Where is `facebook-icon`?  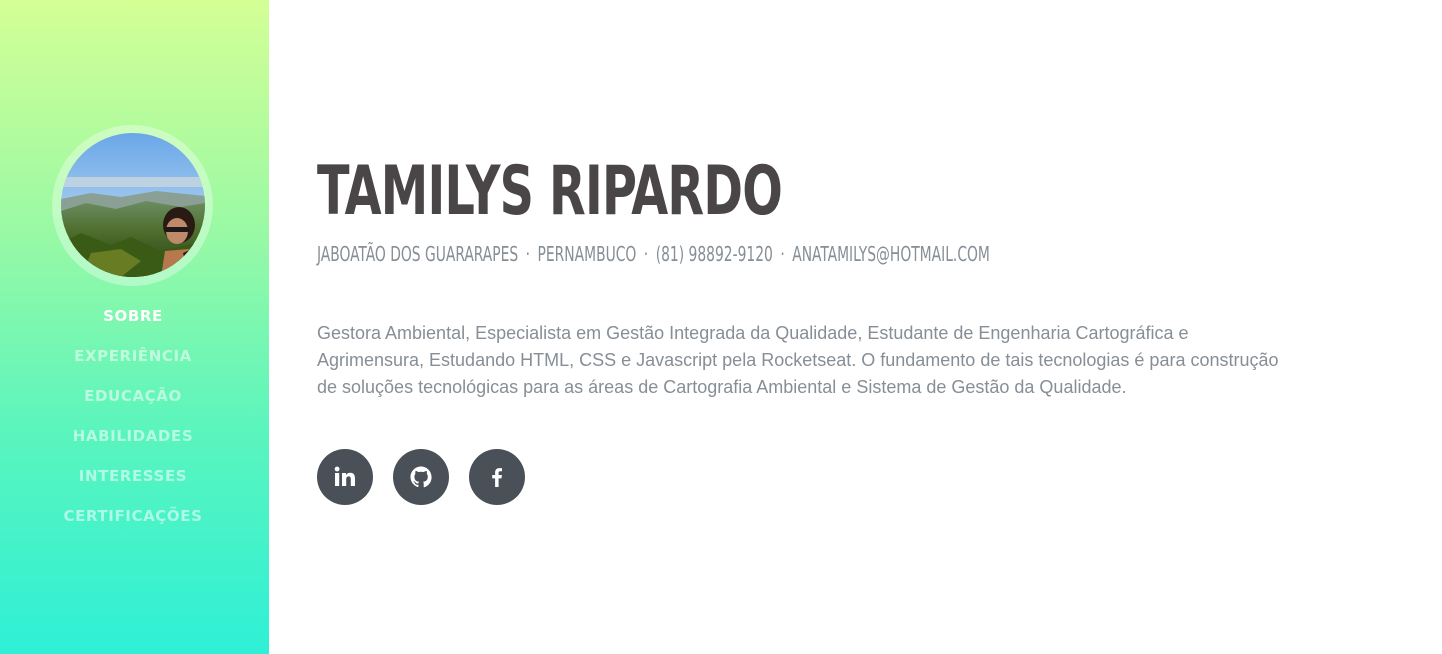
facebook-icon is located at coordinates (497, 477).